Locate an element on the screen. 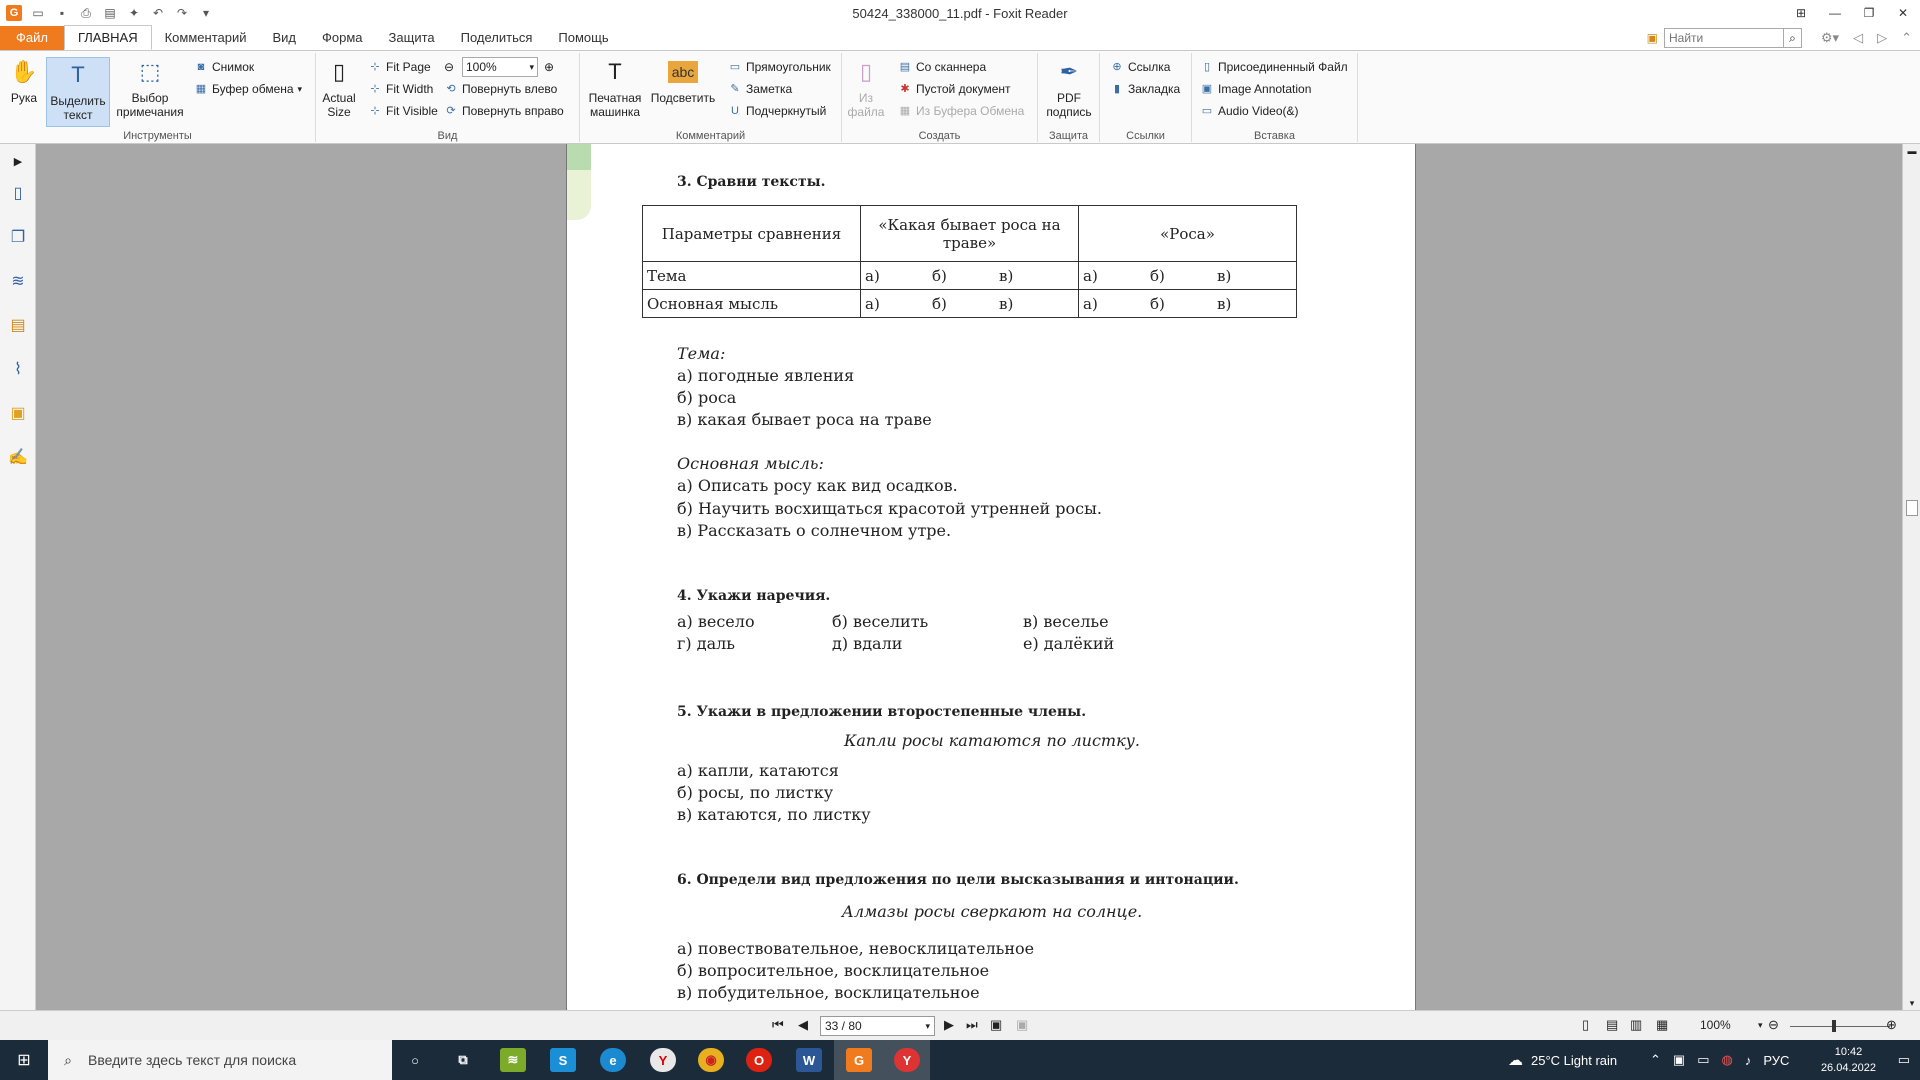 The height and width of the screenshot is (1080, 1920). facing-page-icon: ▥ is located at coordinates (1636, 1025).